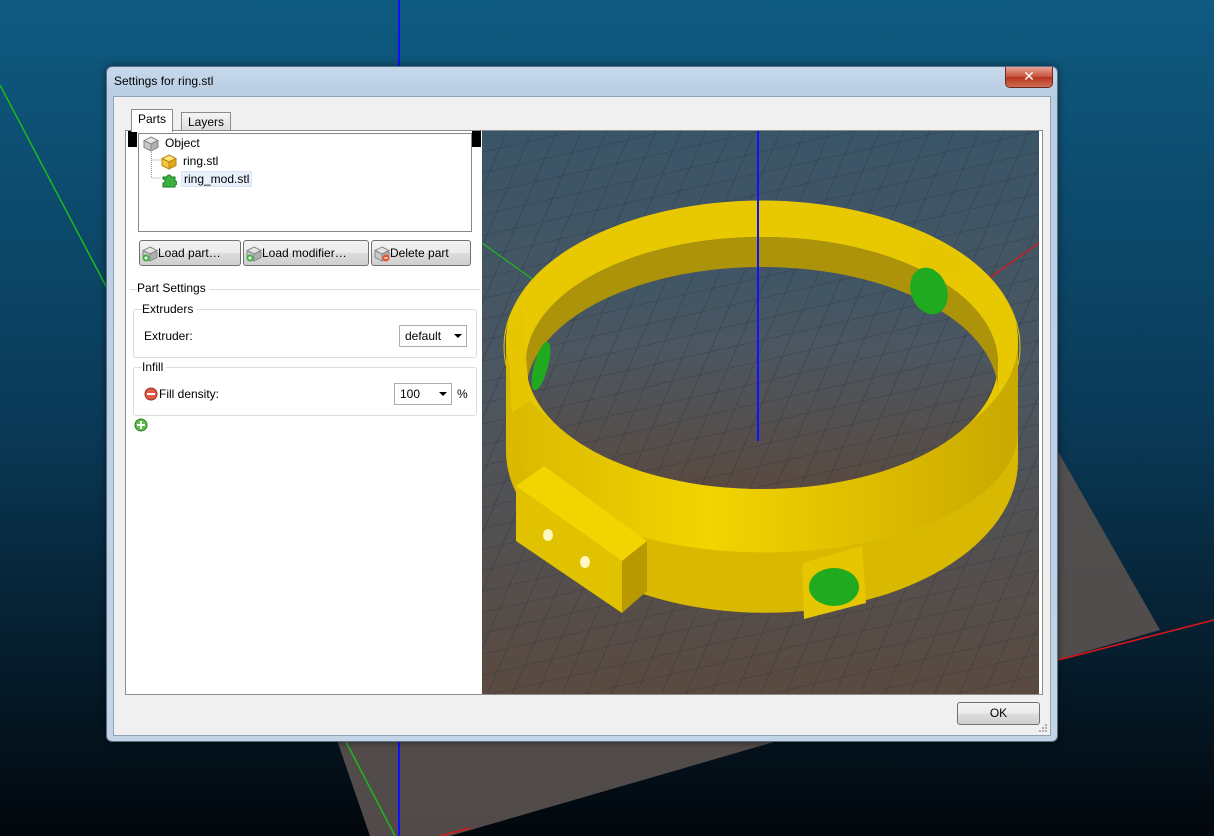 The image size is (1214, 836). I want to click on fill-density-unit: %, so click(462, 394).